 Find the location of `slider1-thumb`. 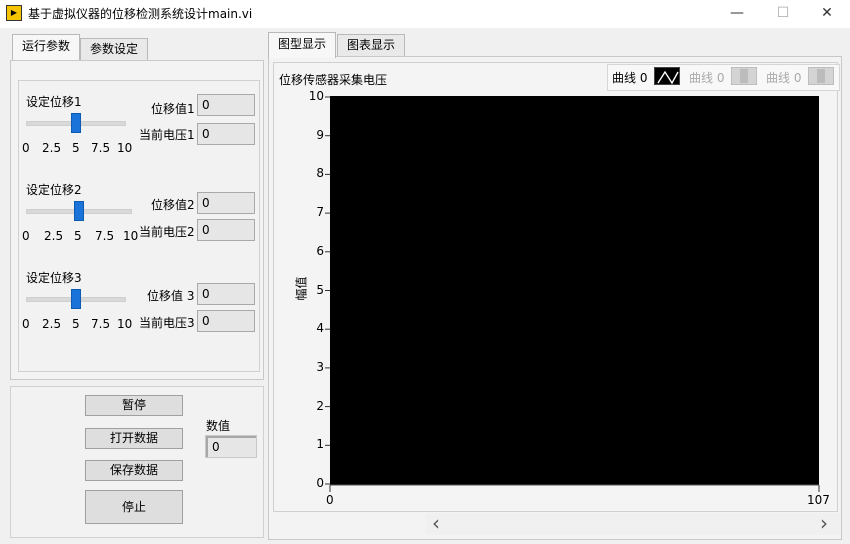

slider1-thumb is located at coordinates (76, 123).